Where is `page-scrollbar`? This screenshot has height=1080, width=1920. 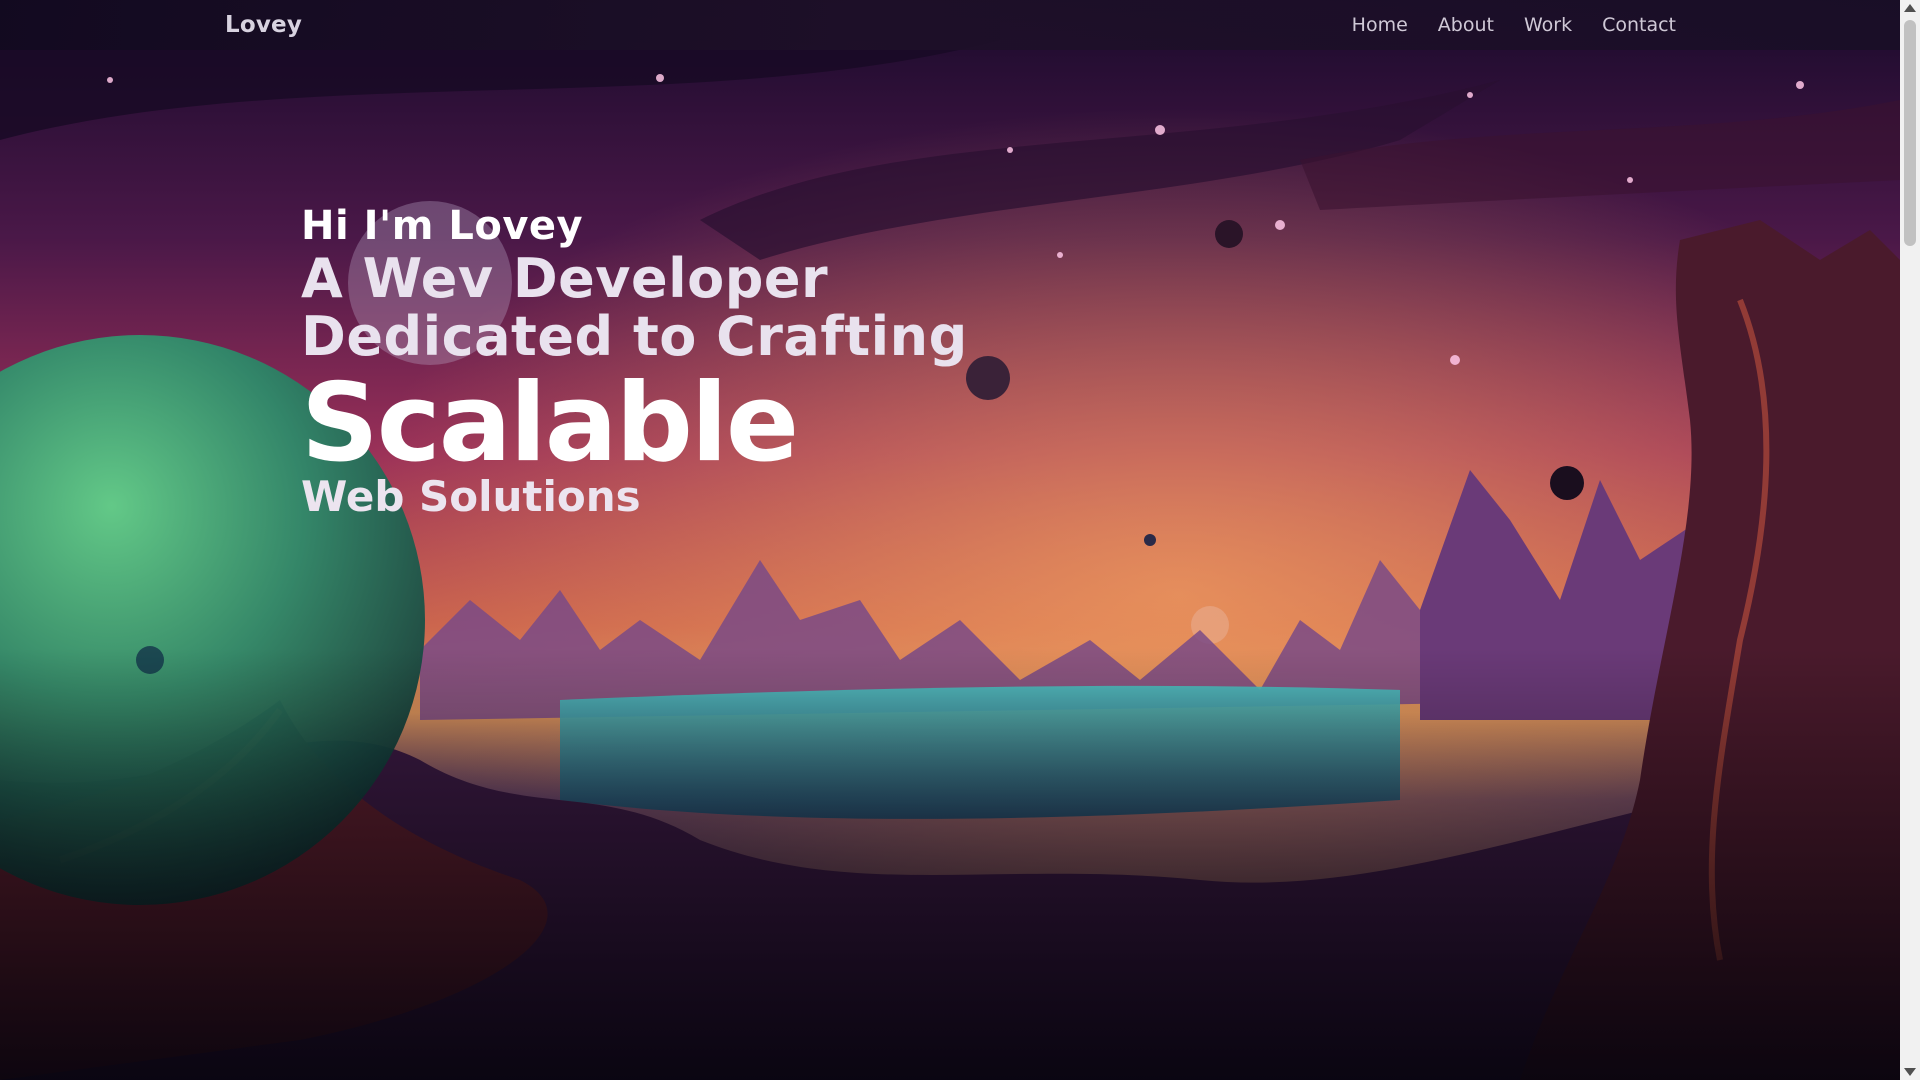
page-scrollbar is located at coordinates (1910, 540).